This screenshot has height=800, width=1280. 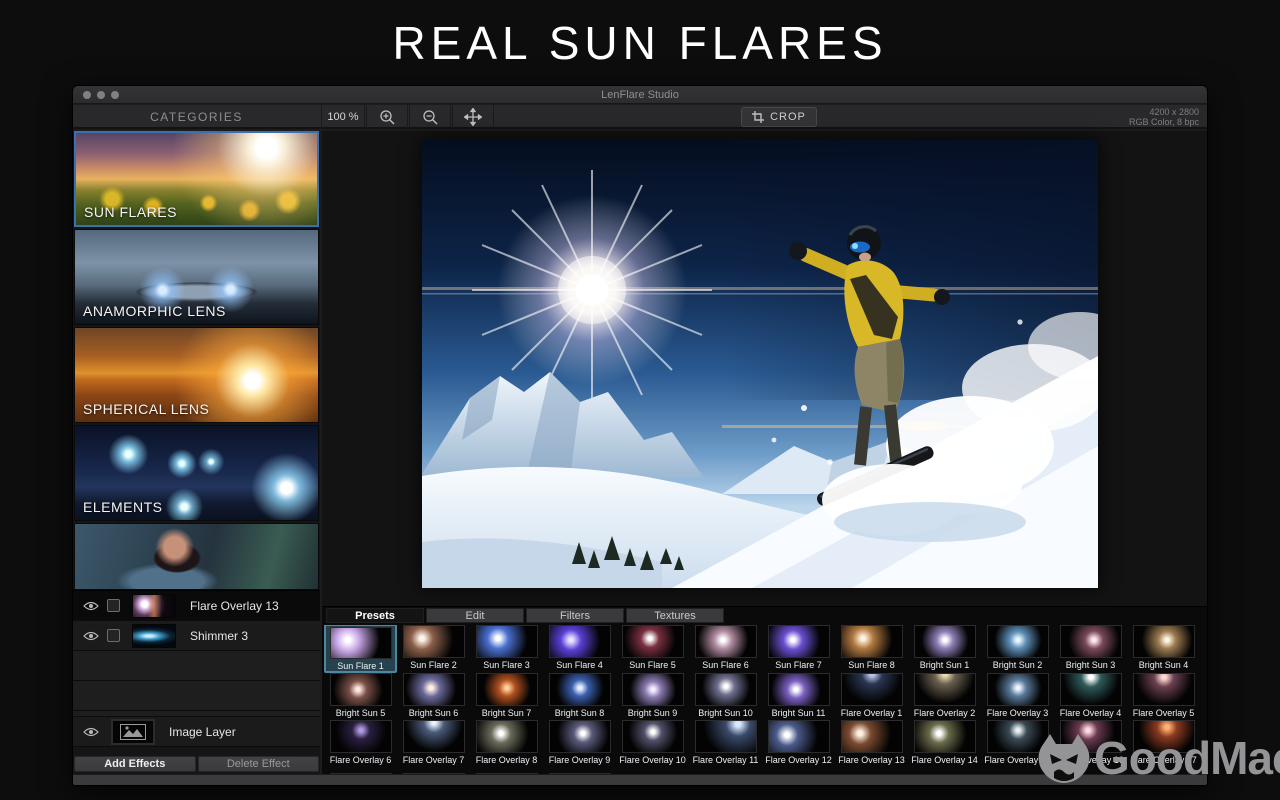 I want to click on preset-label: Flare Overlay 14, so click(x=944, y=760).